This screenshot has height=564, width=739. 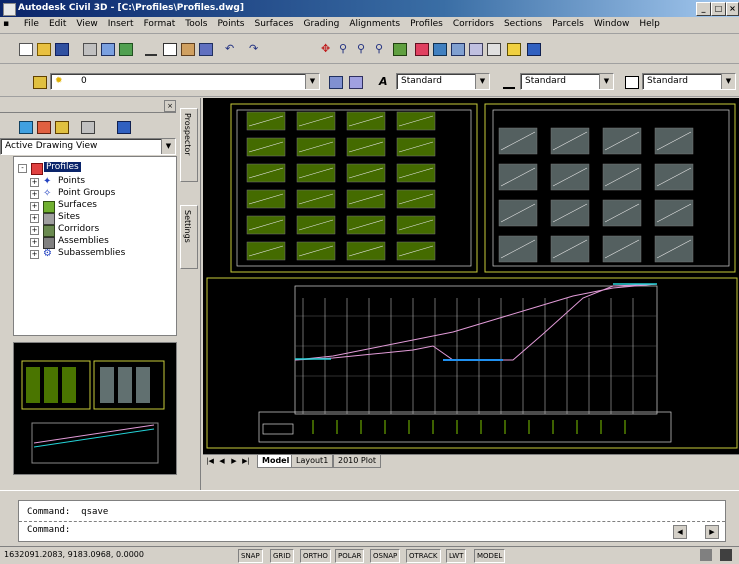 I want to click on dim-style-icon, so click(x=509, y=81).